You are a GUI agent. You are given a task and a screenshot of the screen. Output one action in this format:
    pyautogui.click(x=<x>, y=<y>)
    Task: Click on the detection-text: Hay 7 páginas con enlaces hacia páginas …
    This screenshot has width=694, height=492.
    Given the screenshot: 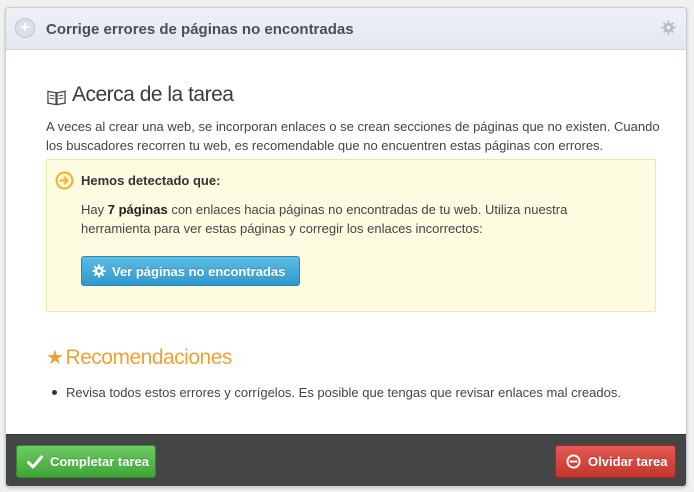 What is the action you would take?
    pyautogui.click(x=324, y=219)
    